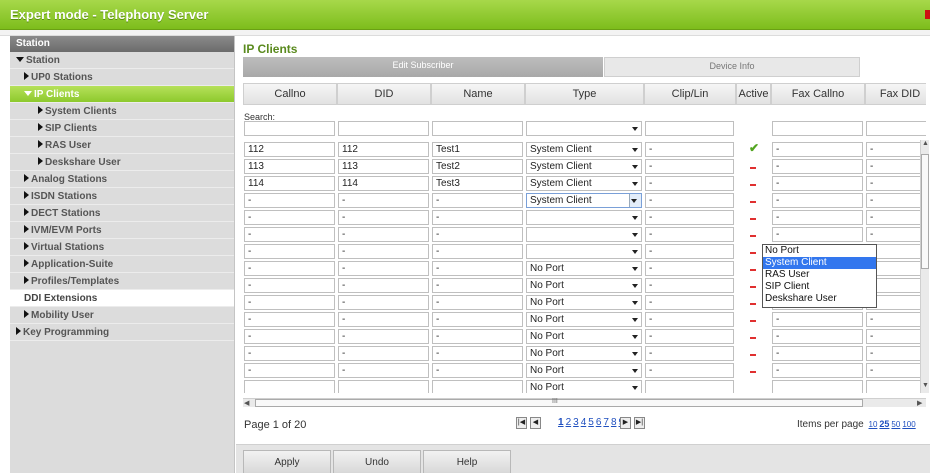  What do you see at coordinates (919, 403) in the screenshot?
I see `scroll-right-icon: ▶` at bounding box center [919, 403].